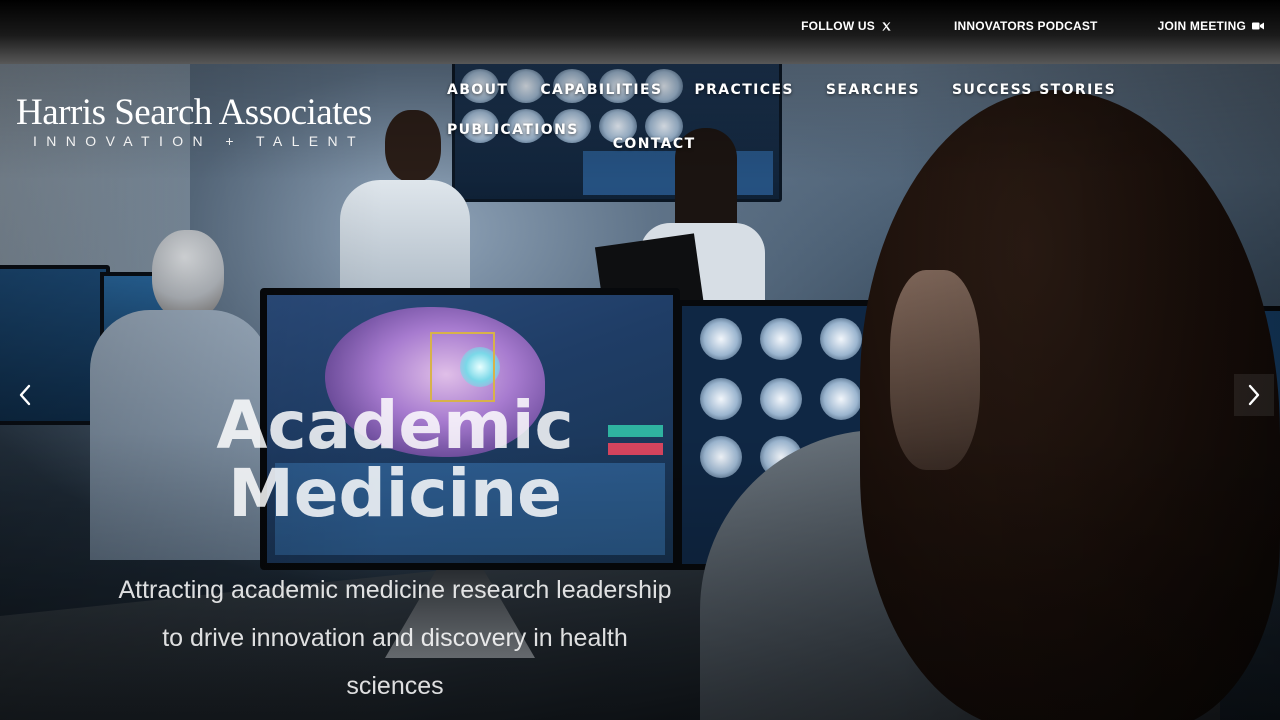 The image size is (1280, 720). What do you see at coordinates (1258, 26) in the screenshot?
I see `video-camera-icon` at bounding box center [1258, 26].